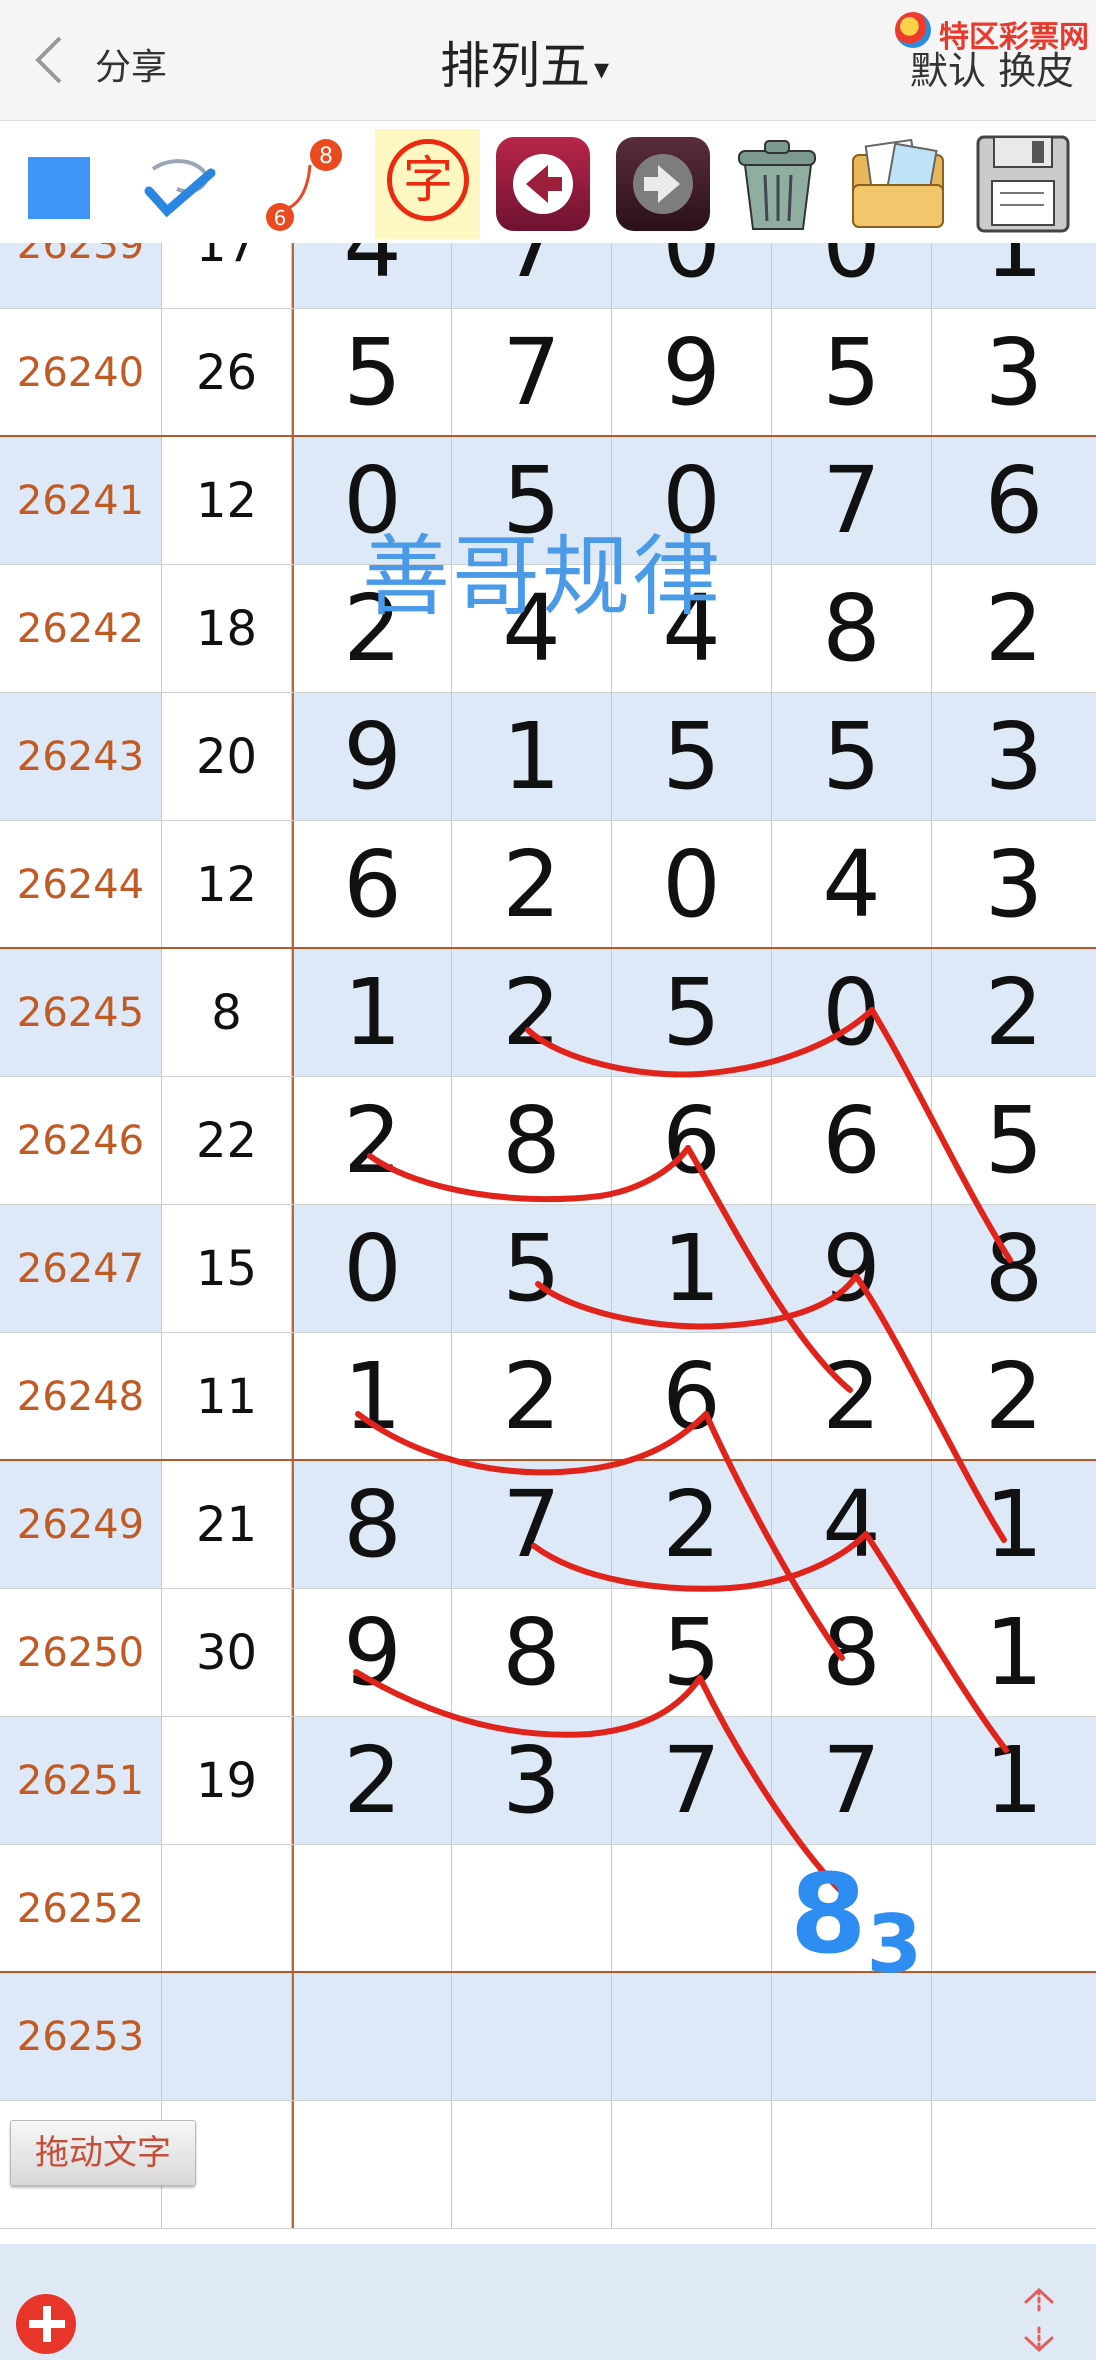 Image resolution: width=1096 pixels, height=2360 pixels. Describe the element at coordinates (548, 2302) in the screenshot. I see `bottom-bar` at that location.